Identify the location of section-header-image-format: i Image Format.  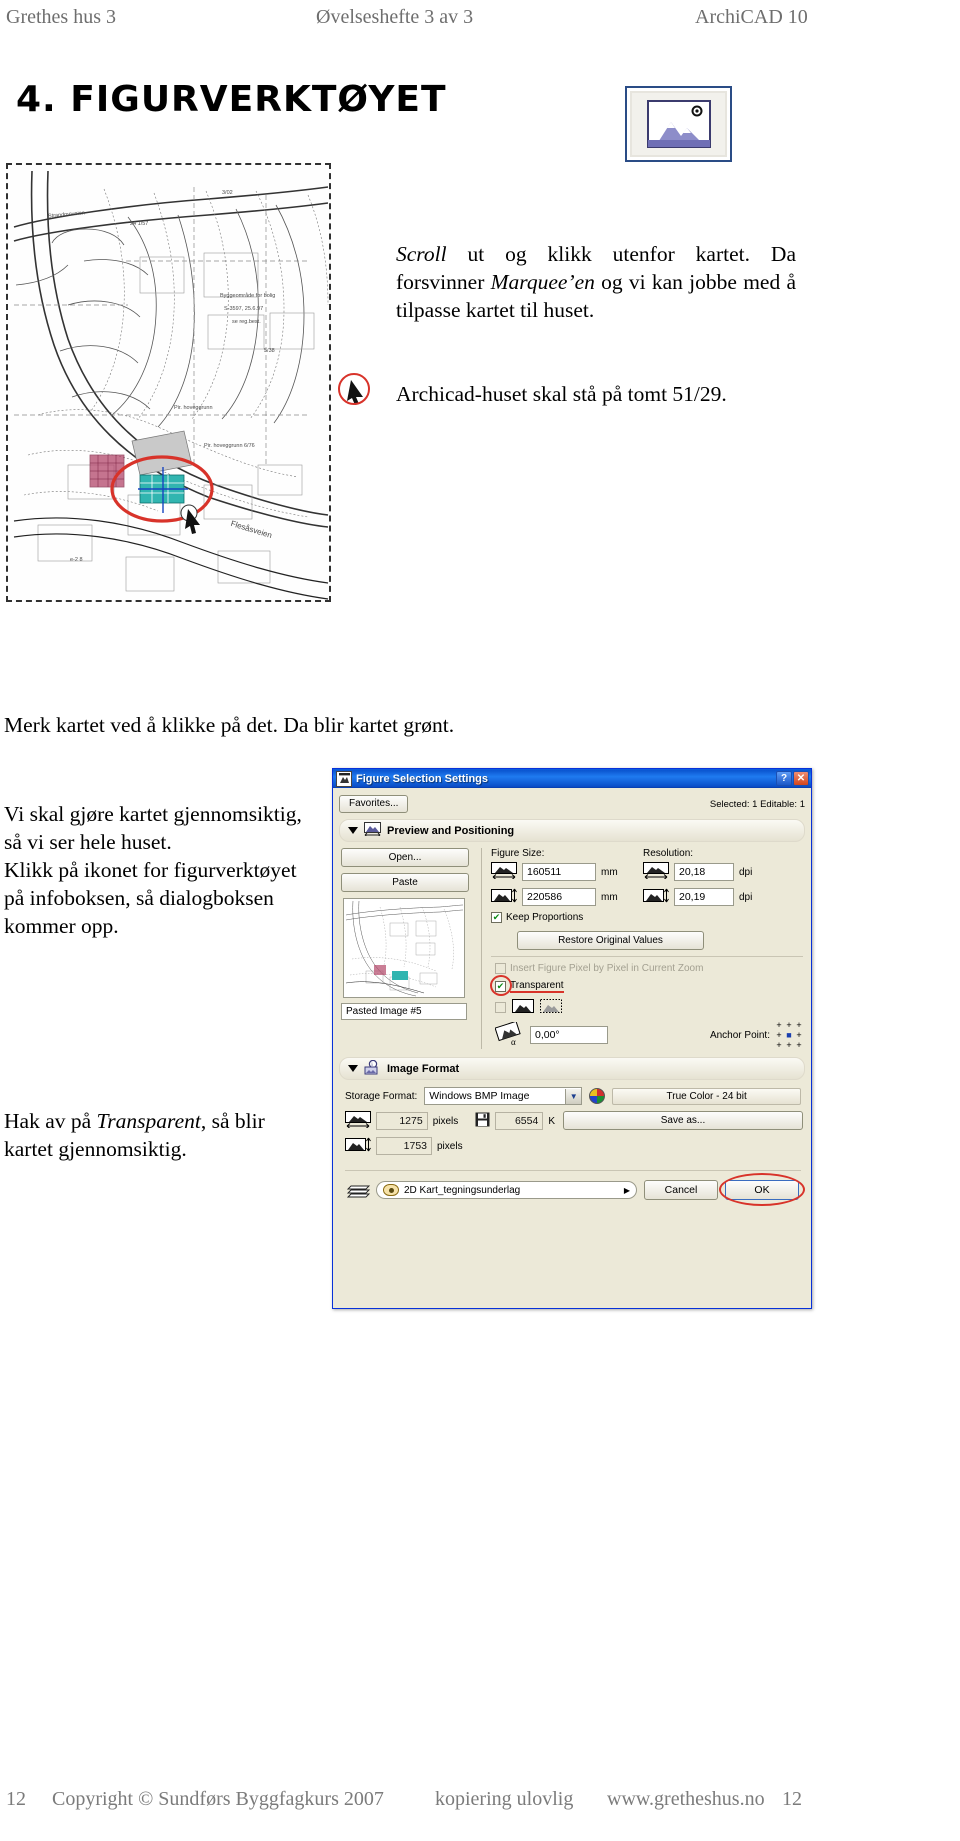
(572, 1068).